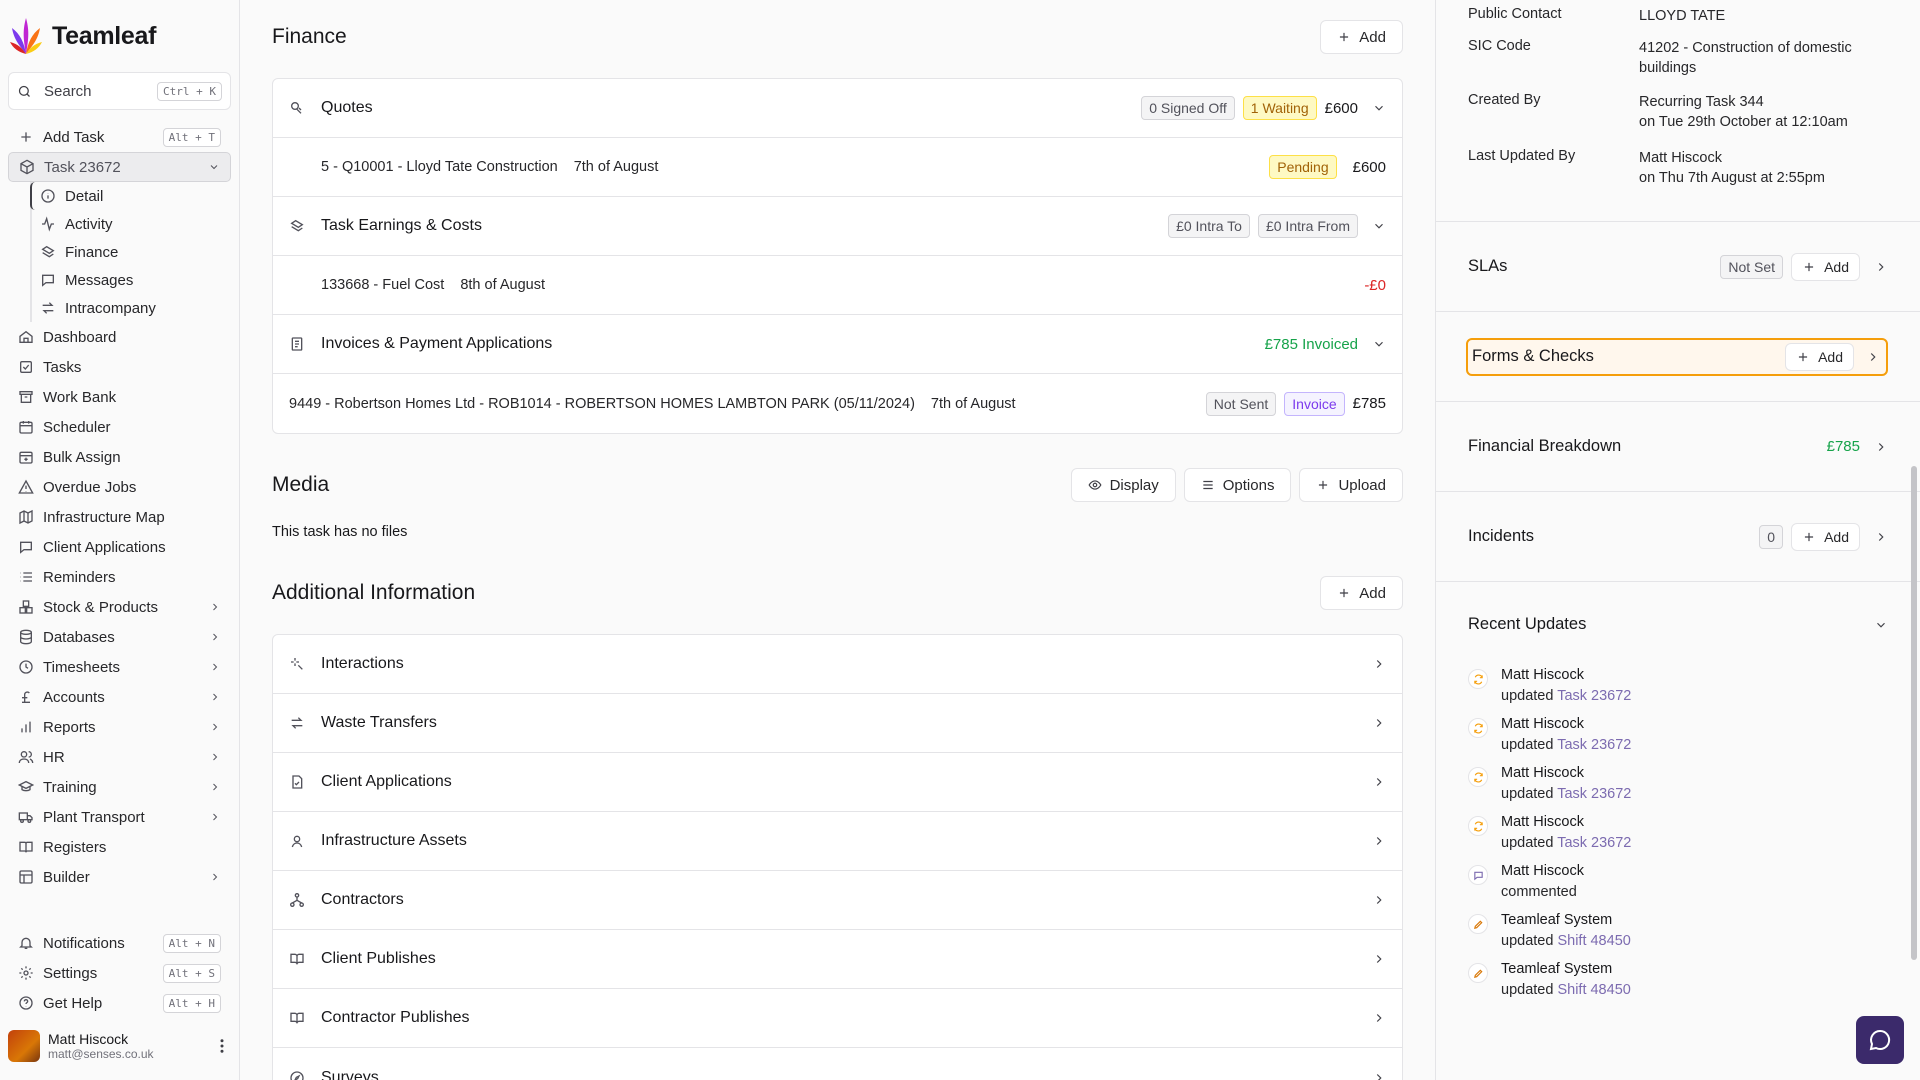  What do you see at coordinates (119, 137) in the screenshot?
I see `sidebar-item-add-task: Add Task Alt + T` at bounding box center [119, 137].